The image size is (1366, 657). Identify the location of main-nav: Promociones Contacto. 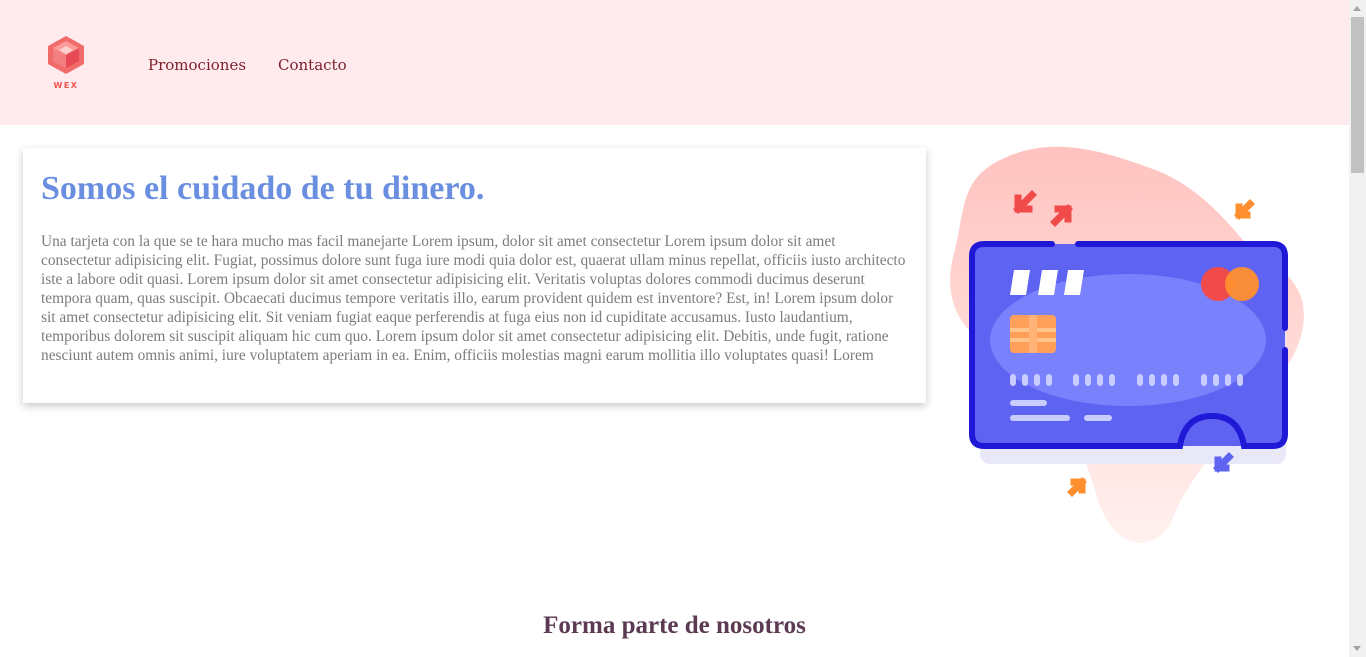
(247, 65).